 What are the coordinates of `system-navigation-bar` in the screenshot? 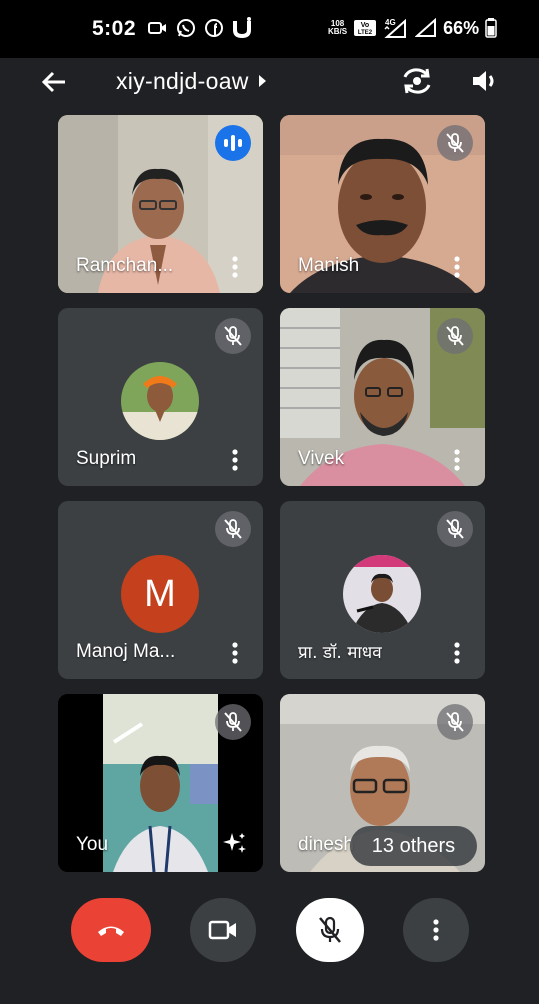 It's located at (269, 997).